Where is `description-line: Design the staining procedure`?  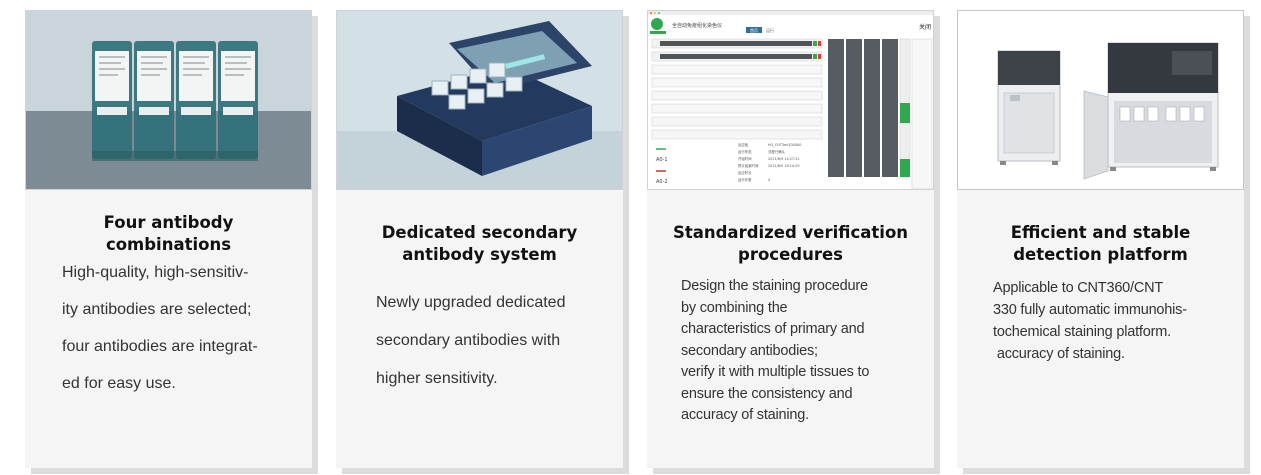 description-line: Design the staining procedure is located at coordinates (774, 286).